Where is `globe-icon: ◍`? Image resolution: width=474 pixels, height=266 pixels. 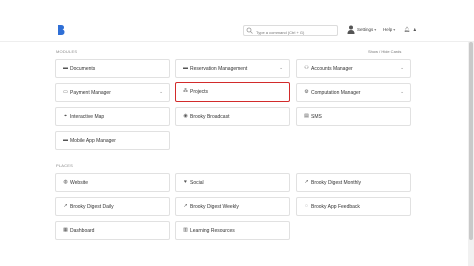
globe-icon: ◍ is located at coordinates (65, 182).